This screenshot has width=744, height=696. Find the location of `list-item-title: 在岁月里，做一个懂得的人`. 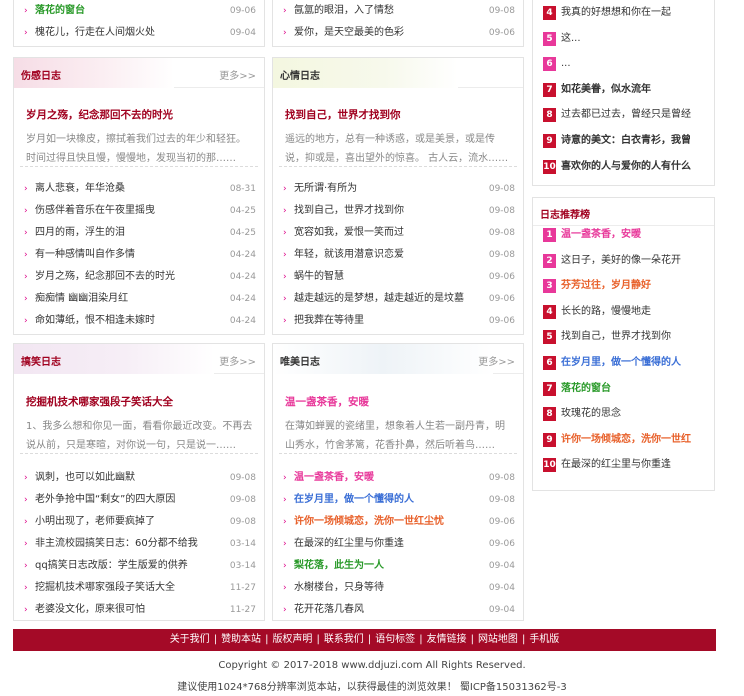

list-item-title: 在岁月里，做一个懂得的人 is located at coordinates (354, 500).